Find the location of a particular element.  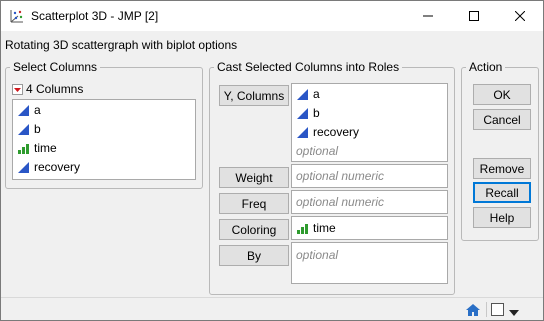

action-group: Action OK Cancel Remove Recall Help is located at coordinates (500, 150).